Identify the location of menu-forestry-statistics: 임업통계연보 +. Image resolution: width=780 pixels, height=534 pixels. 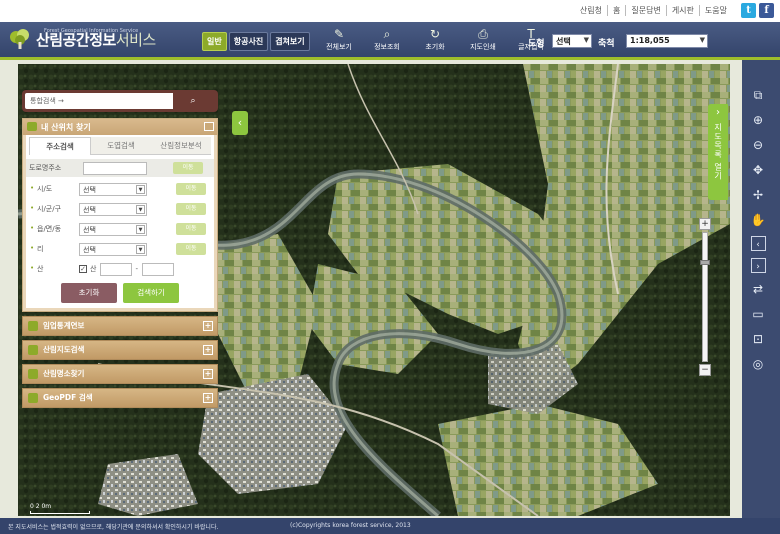
(120, 326).